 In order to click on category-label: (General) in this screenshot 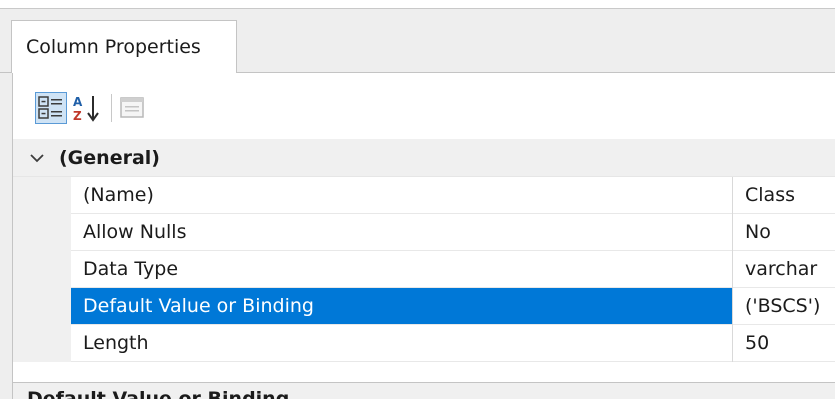, I will do `click(109, 158)`.